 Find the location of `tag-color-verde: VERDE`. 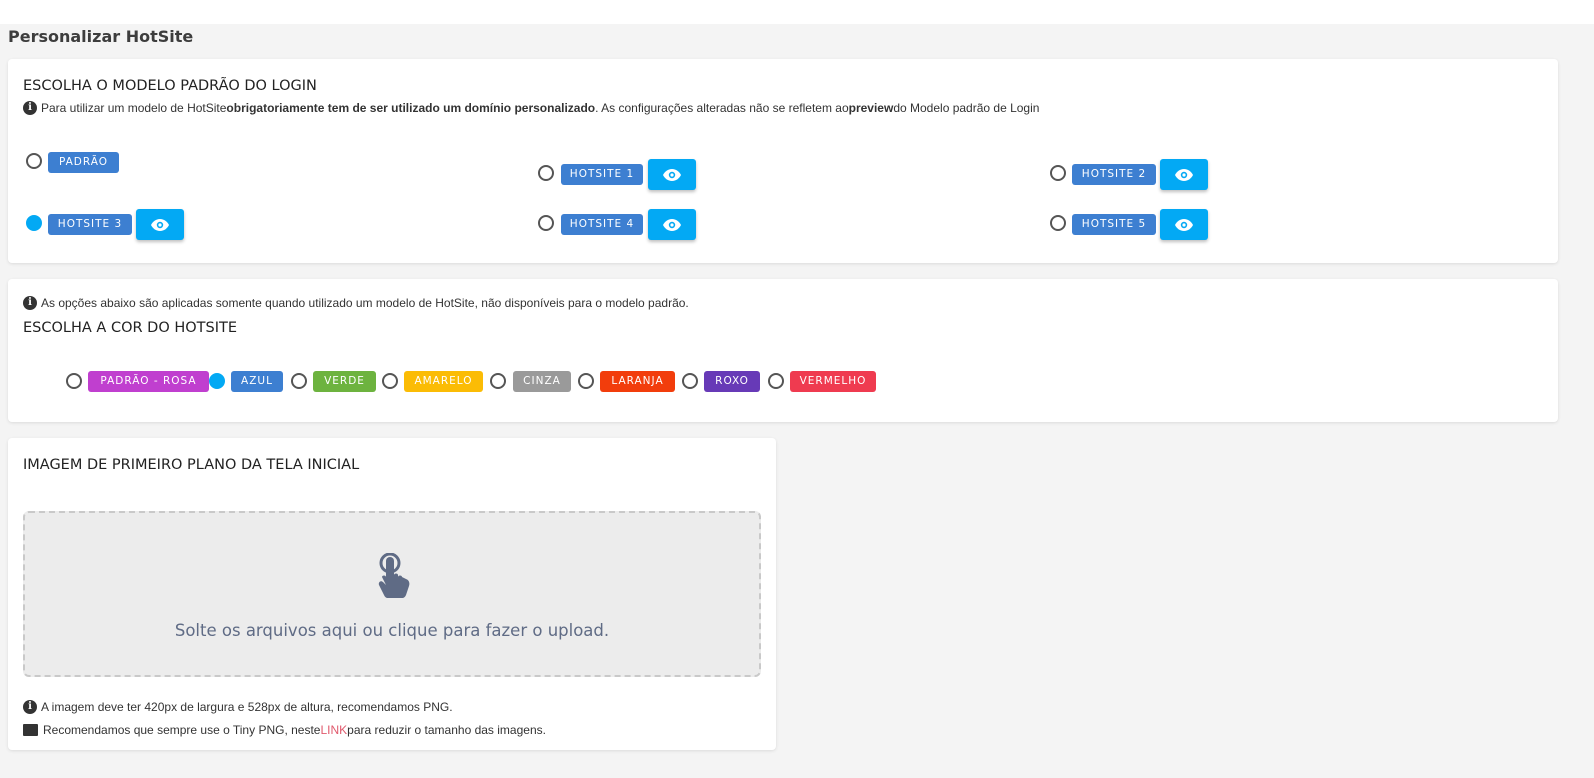

tag-color-verde: VERDE is located at coordinates (344, 381).